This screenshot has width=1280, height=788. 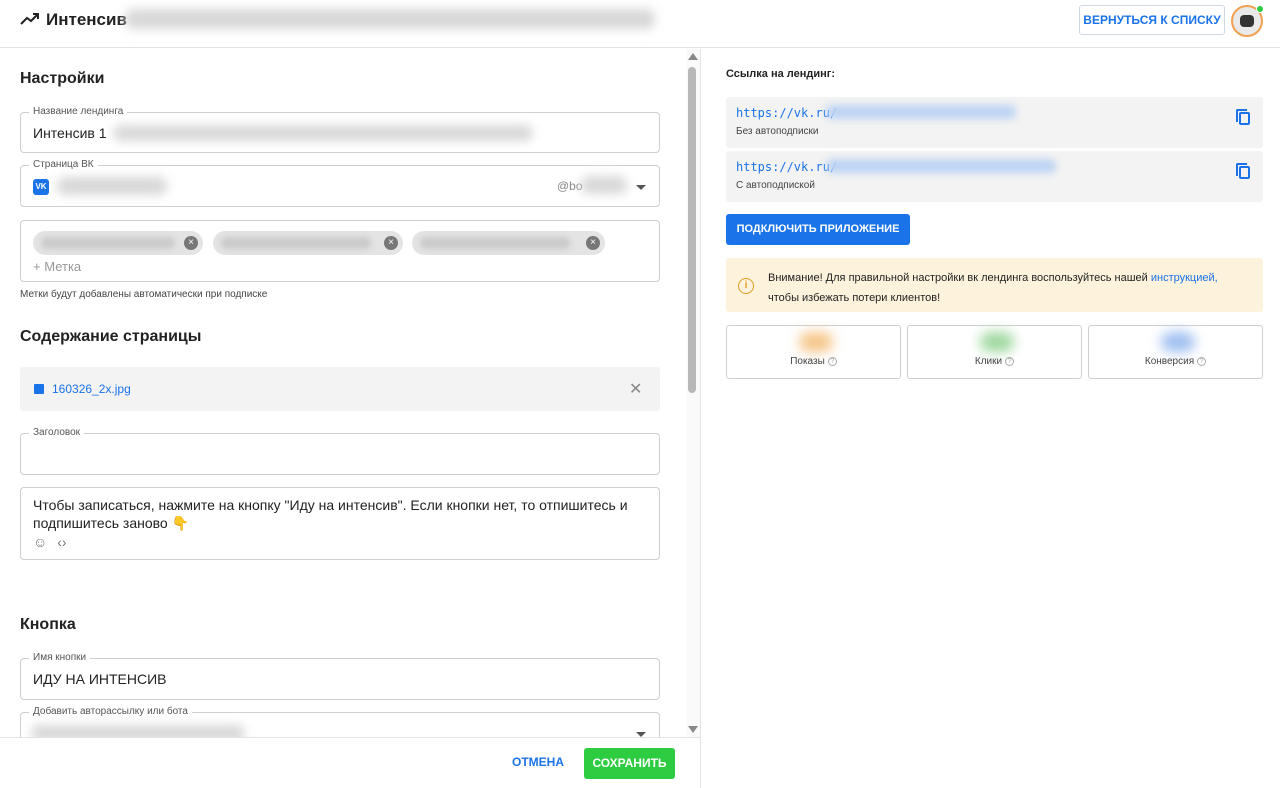 What do you see at coordinates (70, 133) in the screenshot?
I see `landing-name-value: Интенсив 1` at bounding box center [70, 133].